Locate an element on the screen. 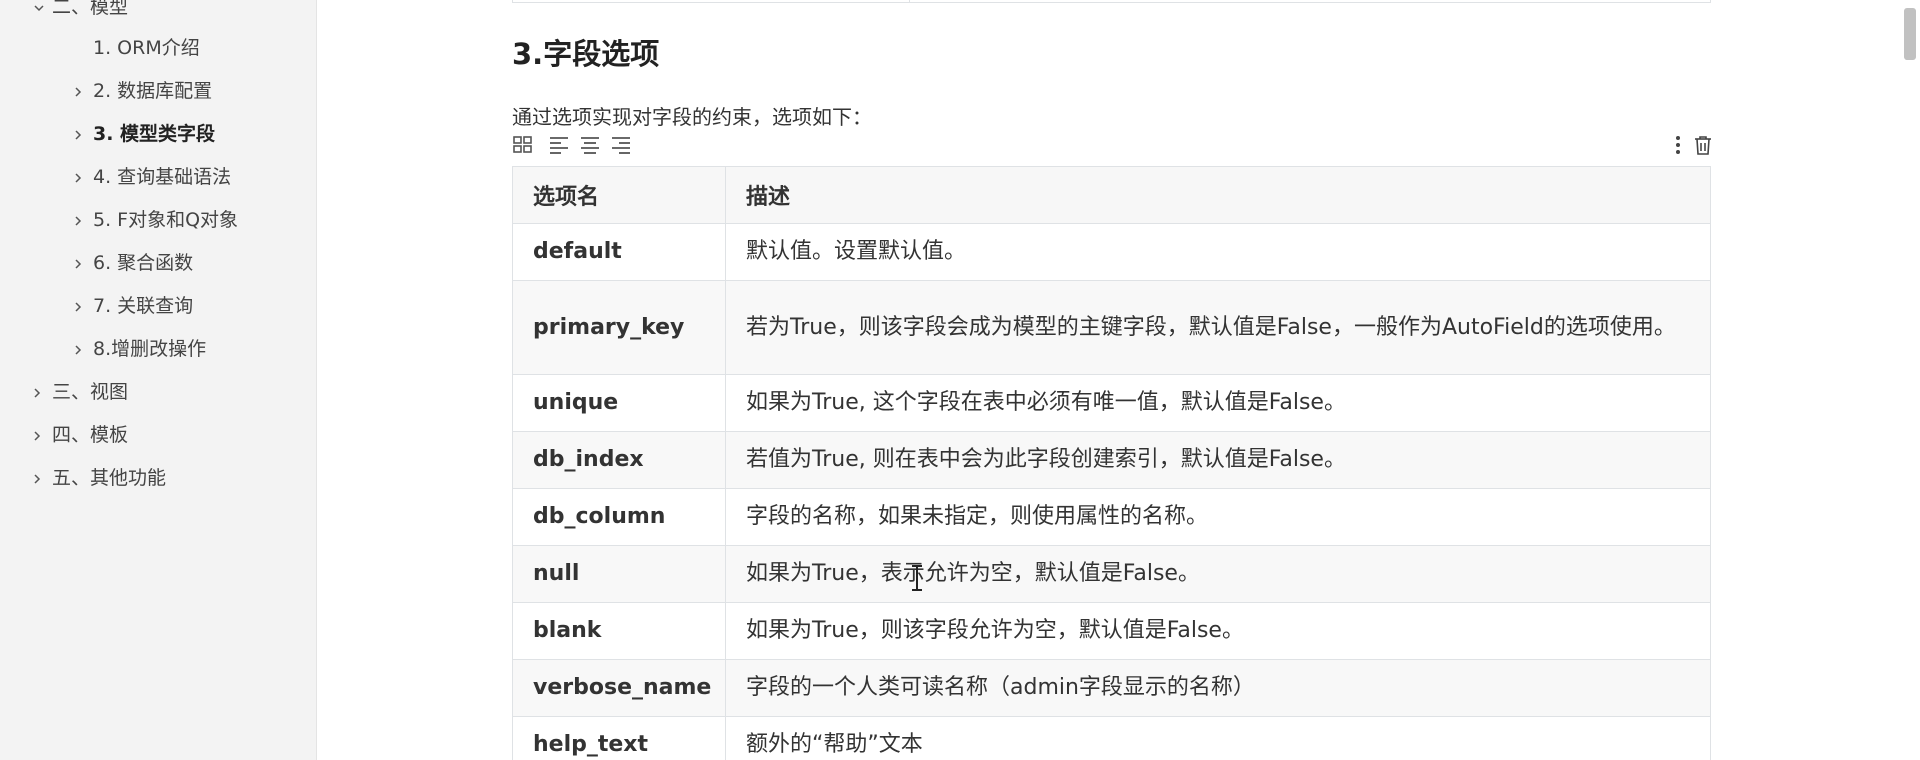 The width and height of the screenshot is (1920, 760). align-left-icon is located at coordinates (560, 146).